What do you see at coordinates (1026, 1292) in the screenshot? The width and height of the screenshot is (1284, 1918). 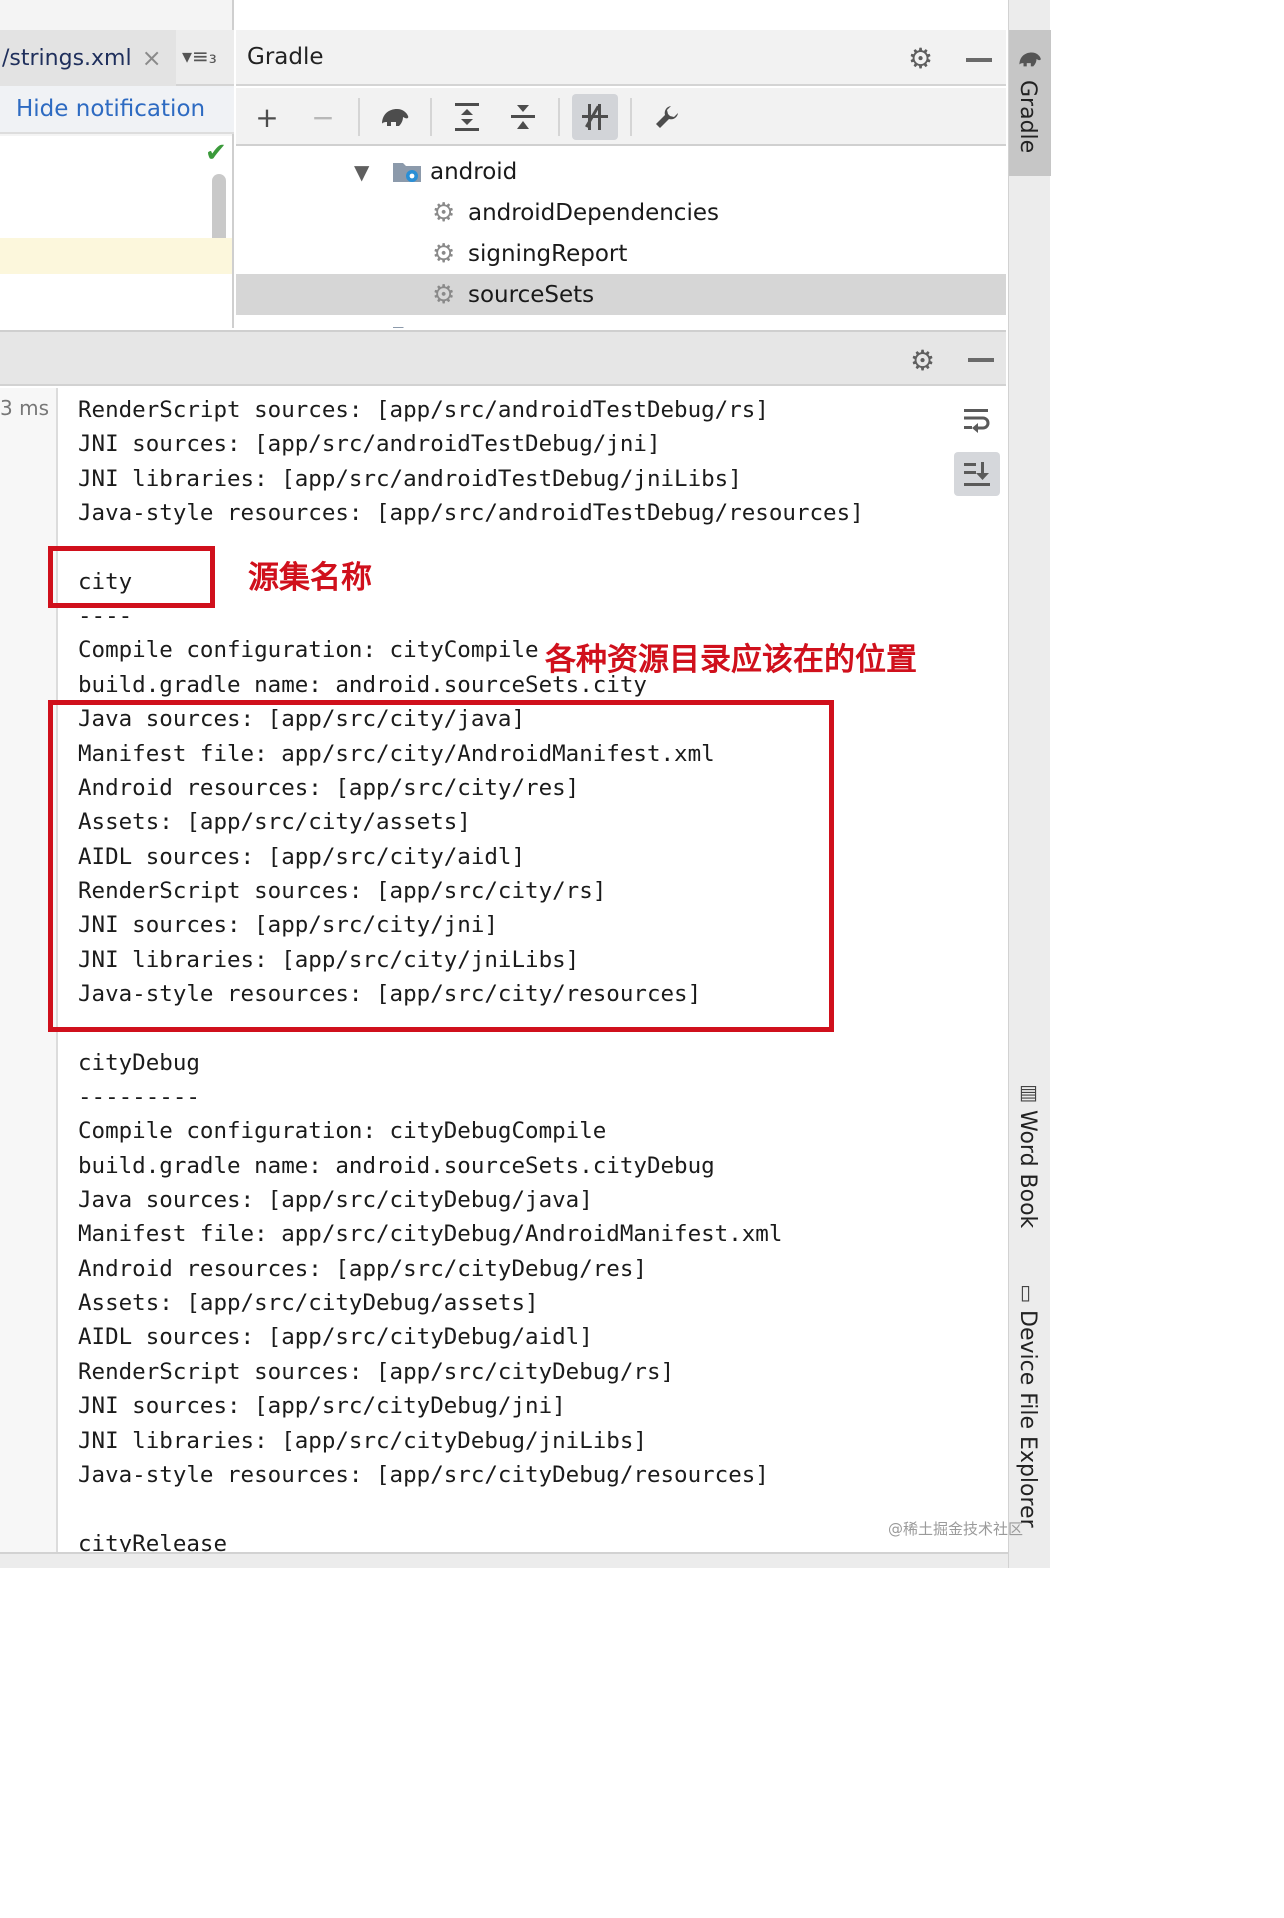 I see `device-icon: ▯` at bounding box center [1026, 1292].